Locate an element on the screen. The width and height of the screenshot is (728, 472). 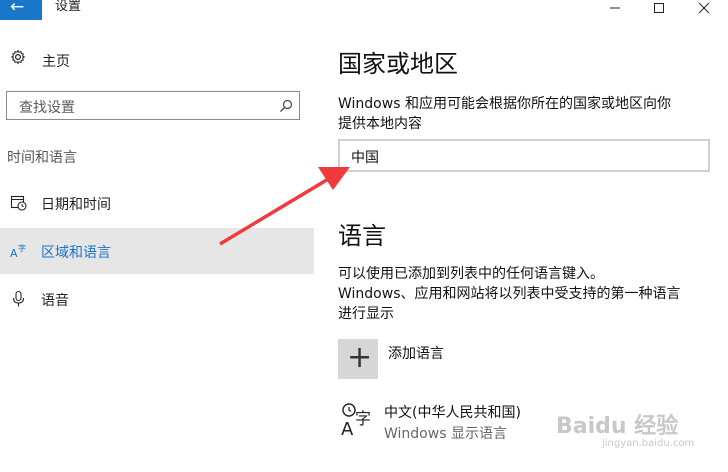
minimize-icon is located at coordinates (615, 8).